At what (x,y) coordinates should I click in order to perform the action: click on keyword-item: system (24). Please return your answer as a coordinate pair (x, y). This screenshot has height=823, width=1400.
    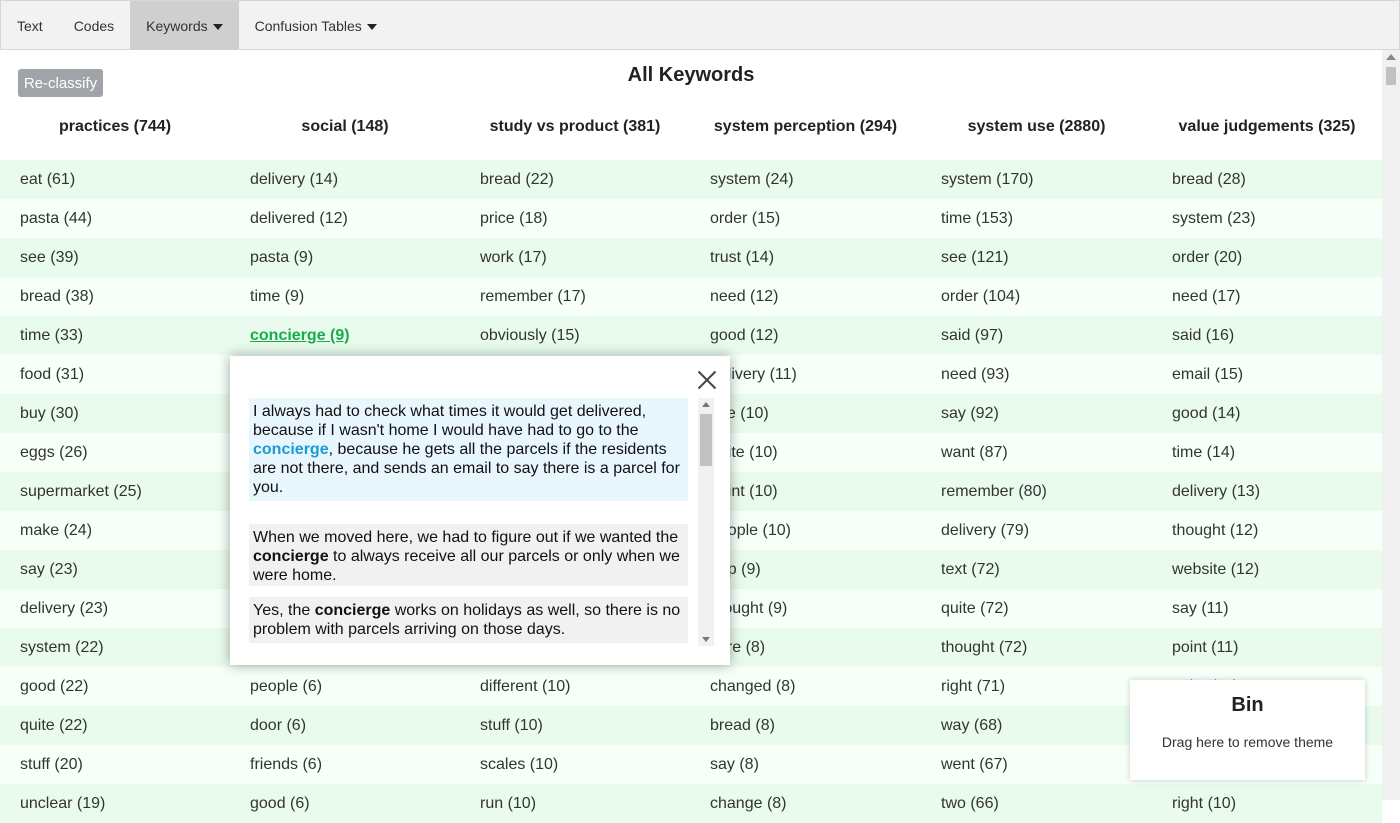
    Looking at the image, I should click on (805, 179).